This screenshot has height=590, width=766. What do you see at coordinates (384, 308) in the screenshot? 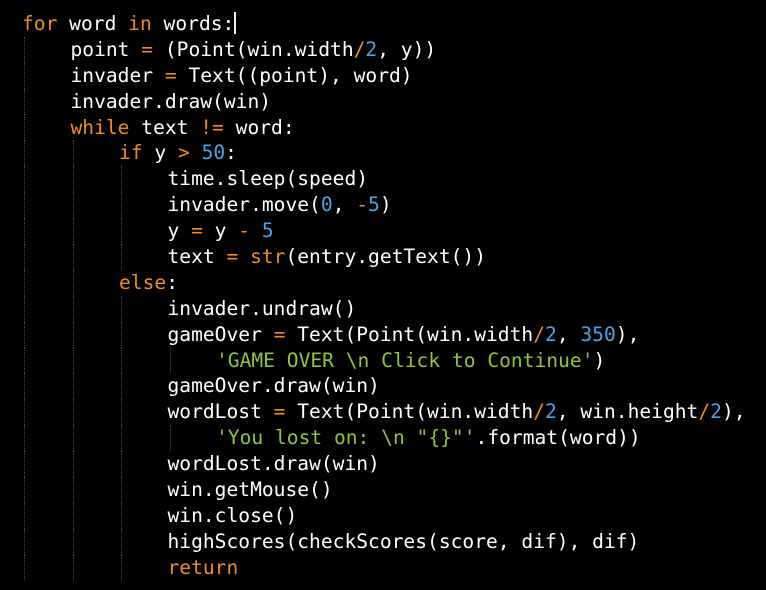
I see `code-line: invader.undraw()` at bounding box center [384, 308].